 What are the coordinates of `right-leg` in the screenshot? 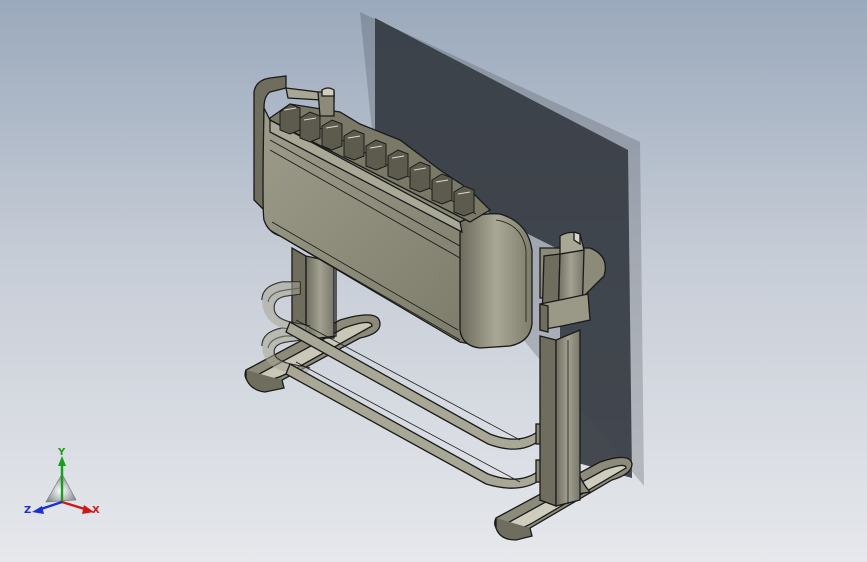 It's located at (560, 418).